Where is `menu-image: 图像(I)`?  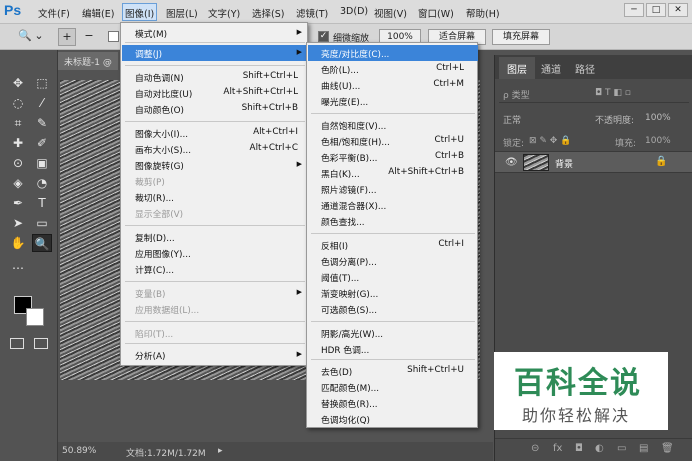 menu-image: 图像(I) is located at coordinates (140, 12).